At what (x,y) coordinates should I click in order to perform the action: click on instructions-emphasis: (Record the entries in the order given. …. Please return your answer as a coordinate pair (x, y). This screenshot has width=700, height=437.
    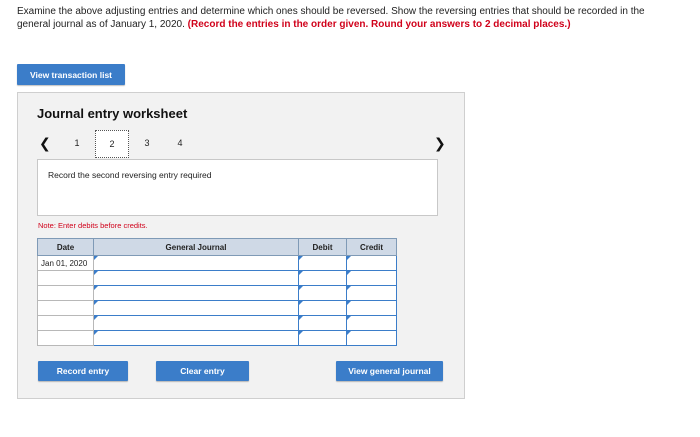
    Looking at the image, I should click on (379, 24).